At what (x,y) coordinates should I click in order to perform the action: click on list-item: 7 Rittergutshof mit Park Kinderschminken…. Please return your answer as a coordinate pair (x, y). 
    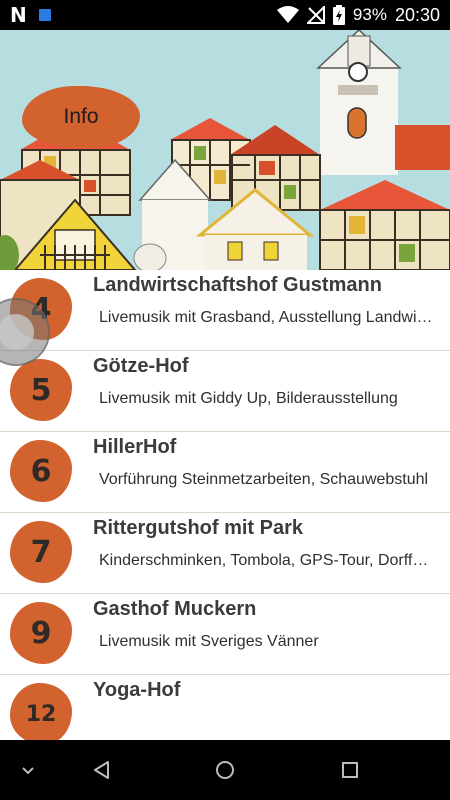
    Looking at the image, I should click on (225, 553).